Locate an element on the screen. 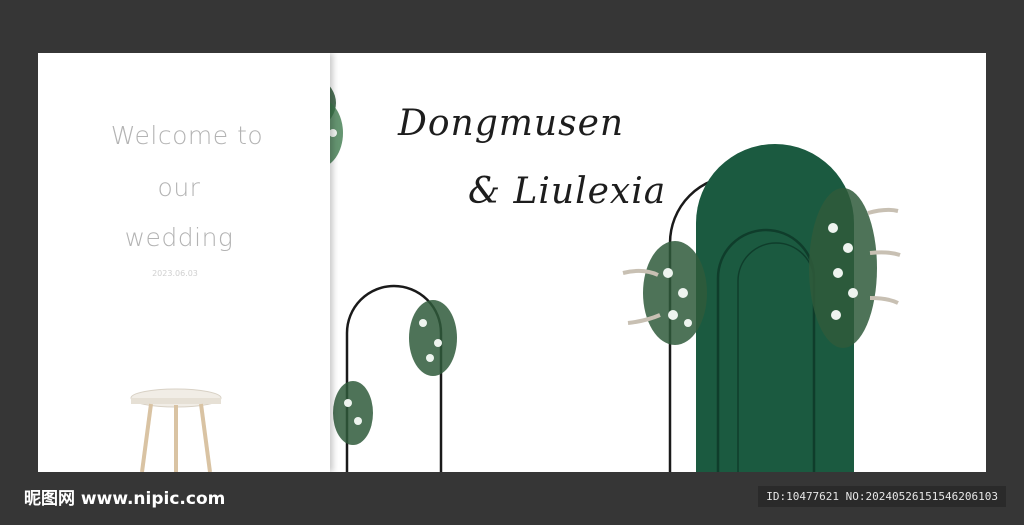 Image resolution: width=1024 pixels, height=525 pixels. table-edge is located at coordinates (176, 401).